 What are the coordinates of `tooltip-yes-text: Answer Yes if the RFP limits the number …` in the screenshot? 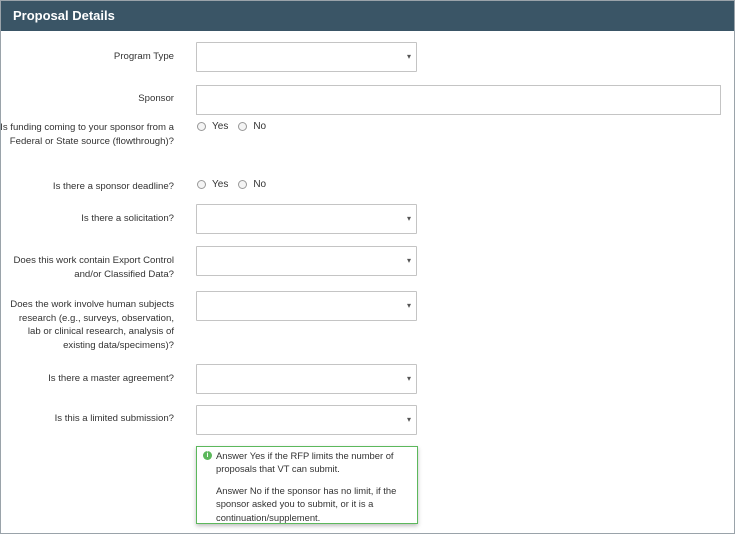 It's located at (305, 462).